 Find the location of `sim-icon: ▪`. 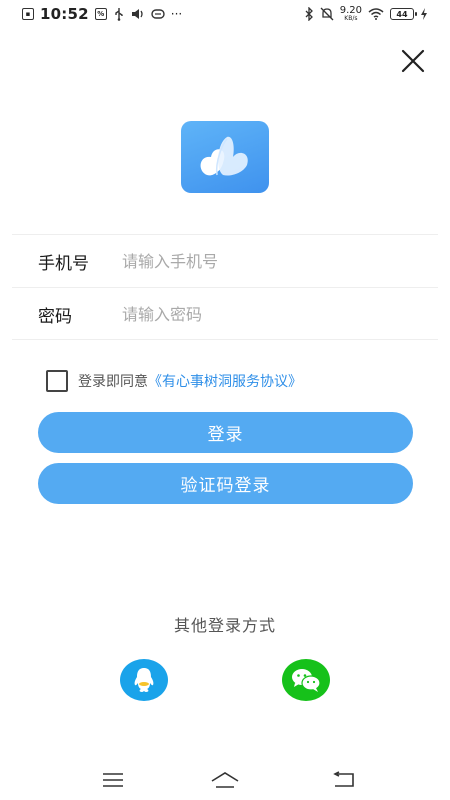

sim-icon: ▪ is located at coordinates (28, 14).